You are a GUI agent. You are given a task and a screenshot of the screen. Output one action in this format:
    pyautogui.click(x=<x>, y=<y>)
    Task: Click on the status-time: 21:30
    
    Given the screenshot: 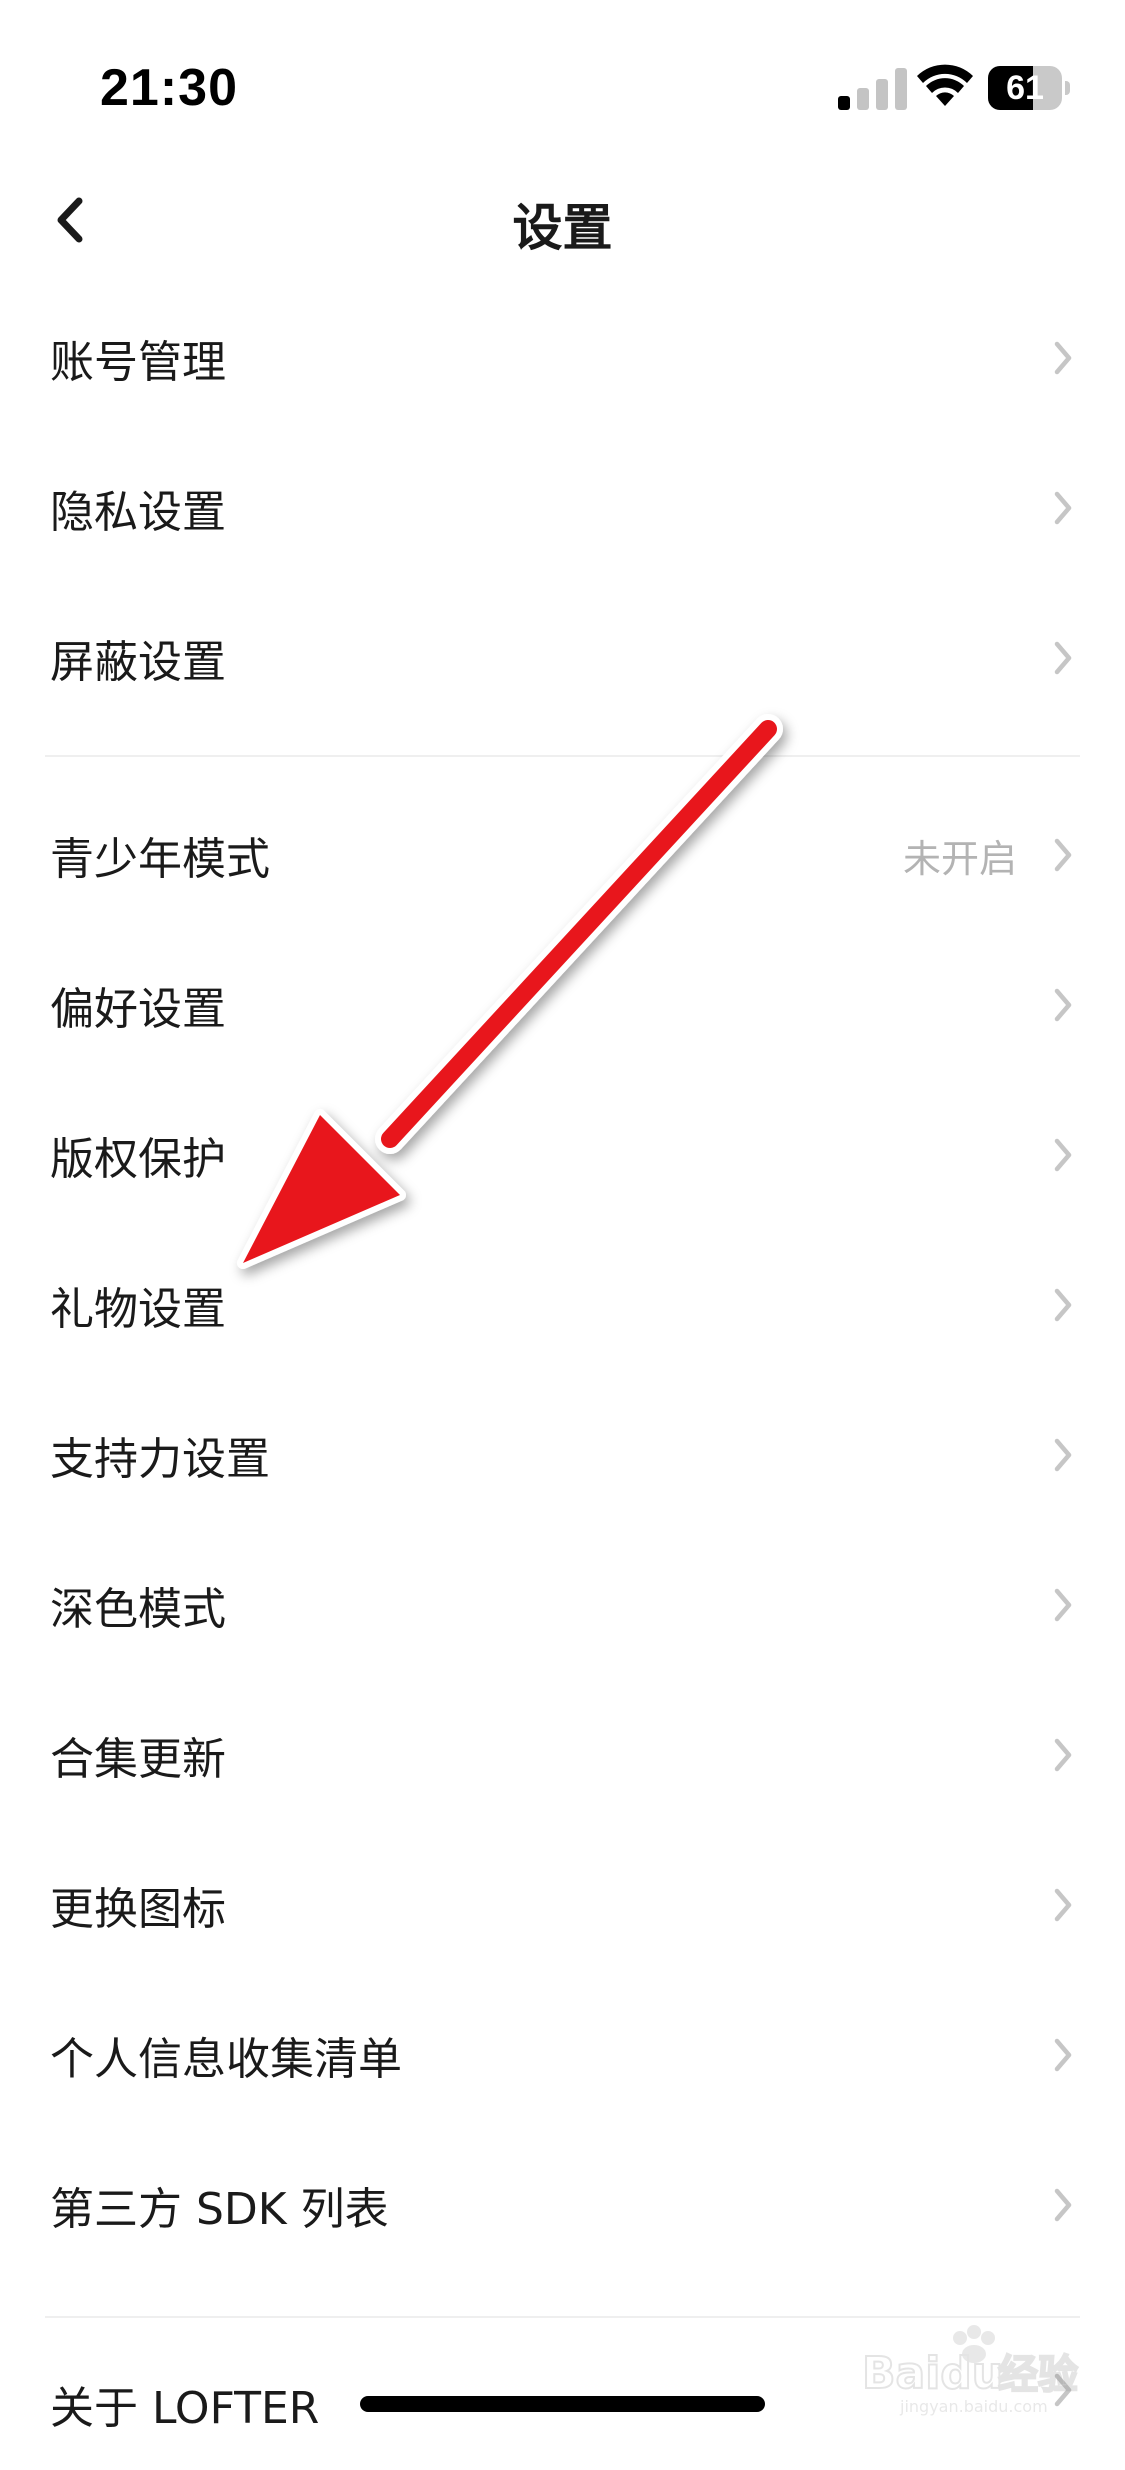 What is the action you would take?
    pyautogui.click(x=169, y=88)
    